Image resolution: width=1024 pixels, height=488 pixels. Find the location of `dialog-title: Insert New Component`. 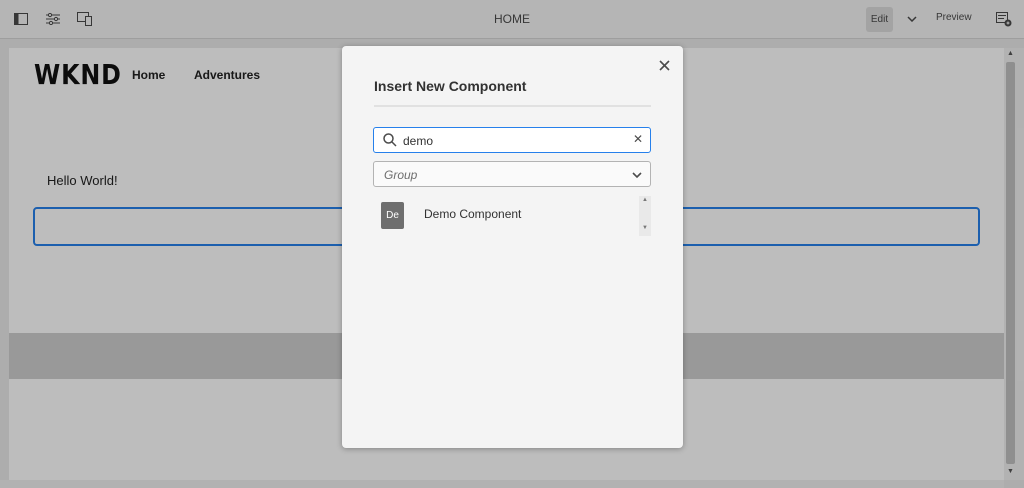

dialog-title: Insert New Component is located at coordinates (450, 86).